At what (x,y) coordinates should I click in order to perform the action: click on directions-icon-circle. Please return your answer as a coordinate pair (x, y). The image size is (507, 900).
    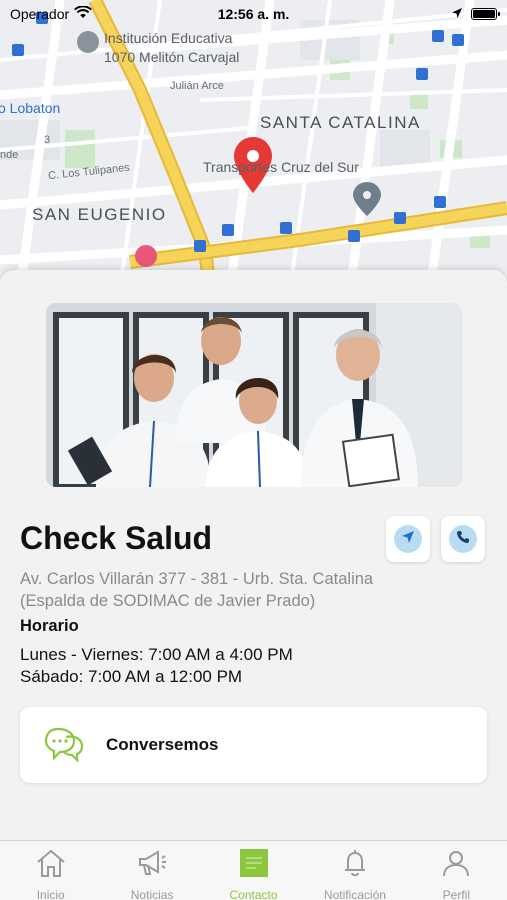
    Looking at the image, I should click on (408, 539).